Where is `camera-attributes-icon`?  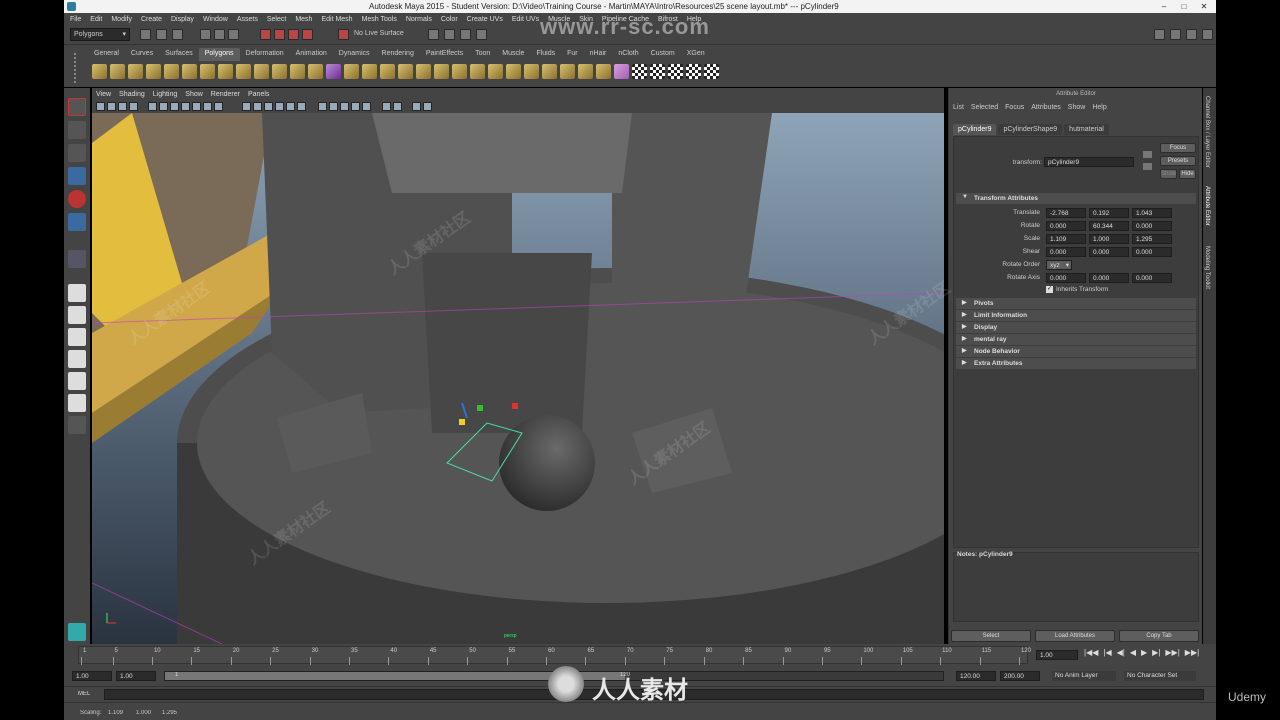
camera-attributes-icon is located at coordinates (111, 106).